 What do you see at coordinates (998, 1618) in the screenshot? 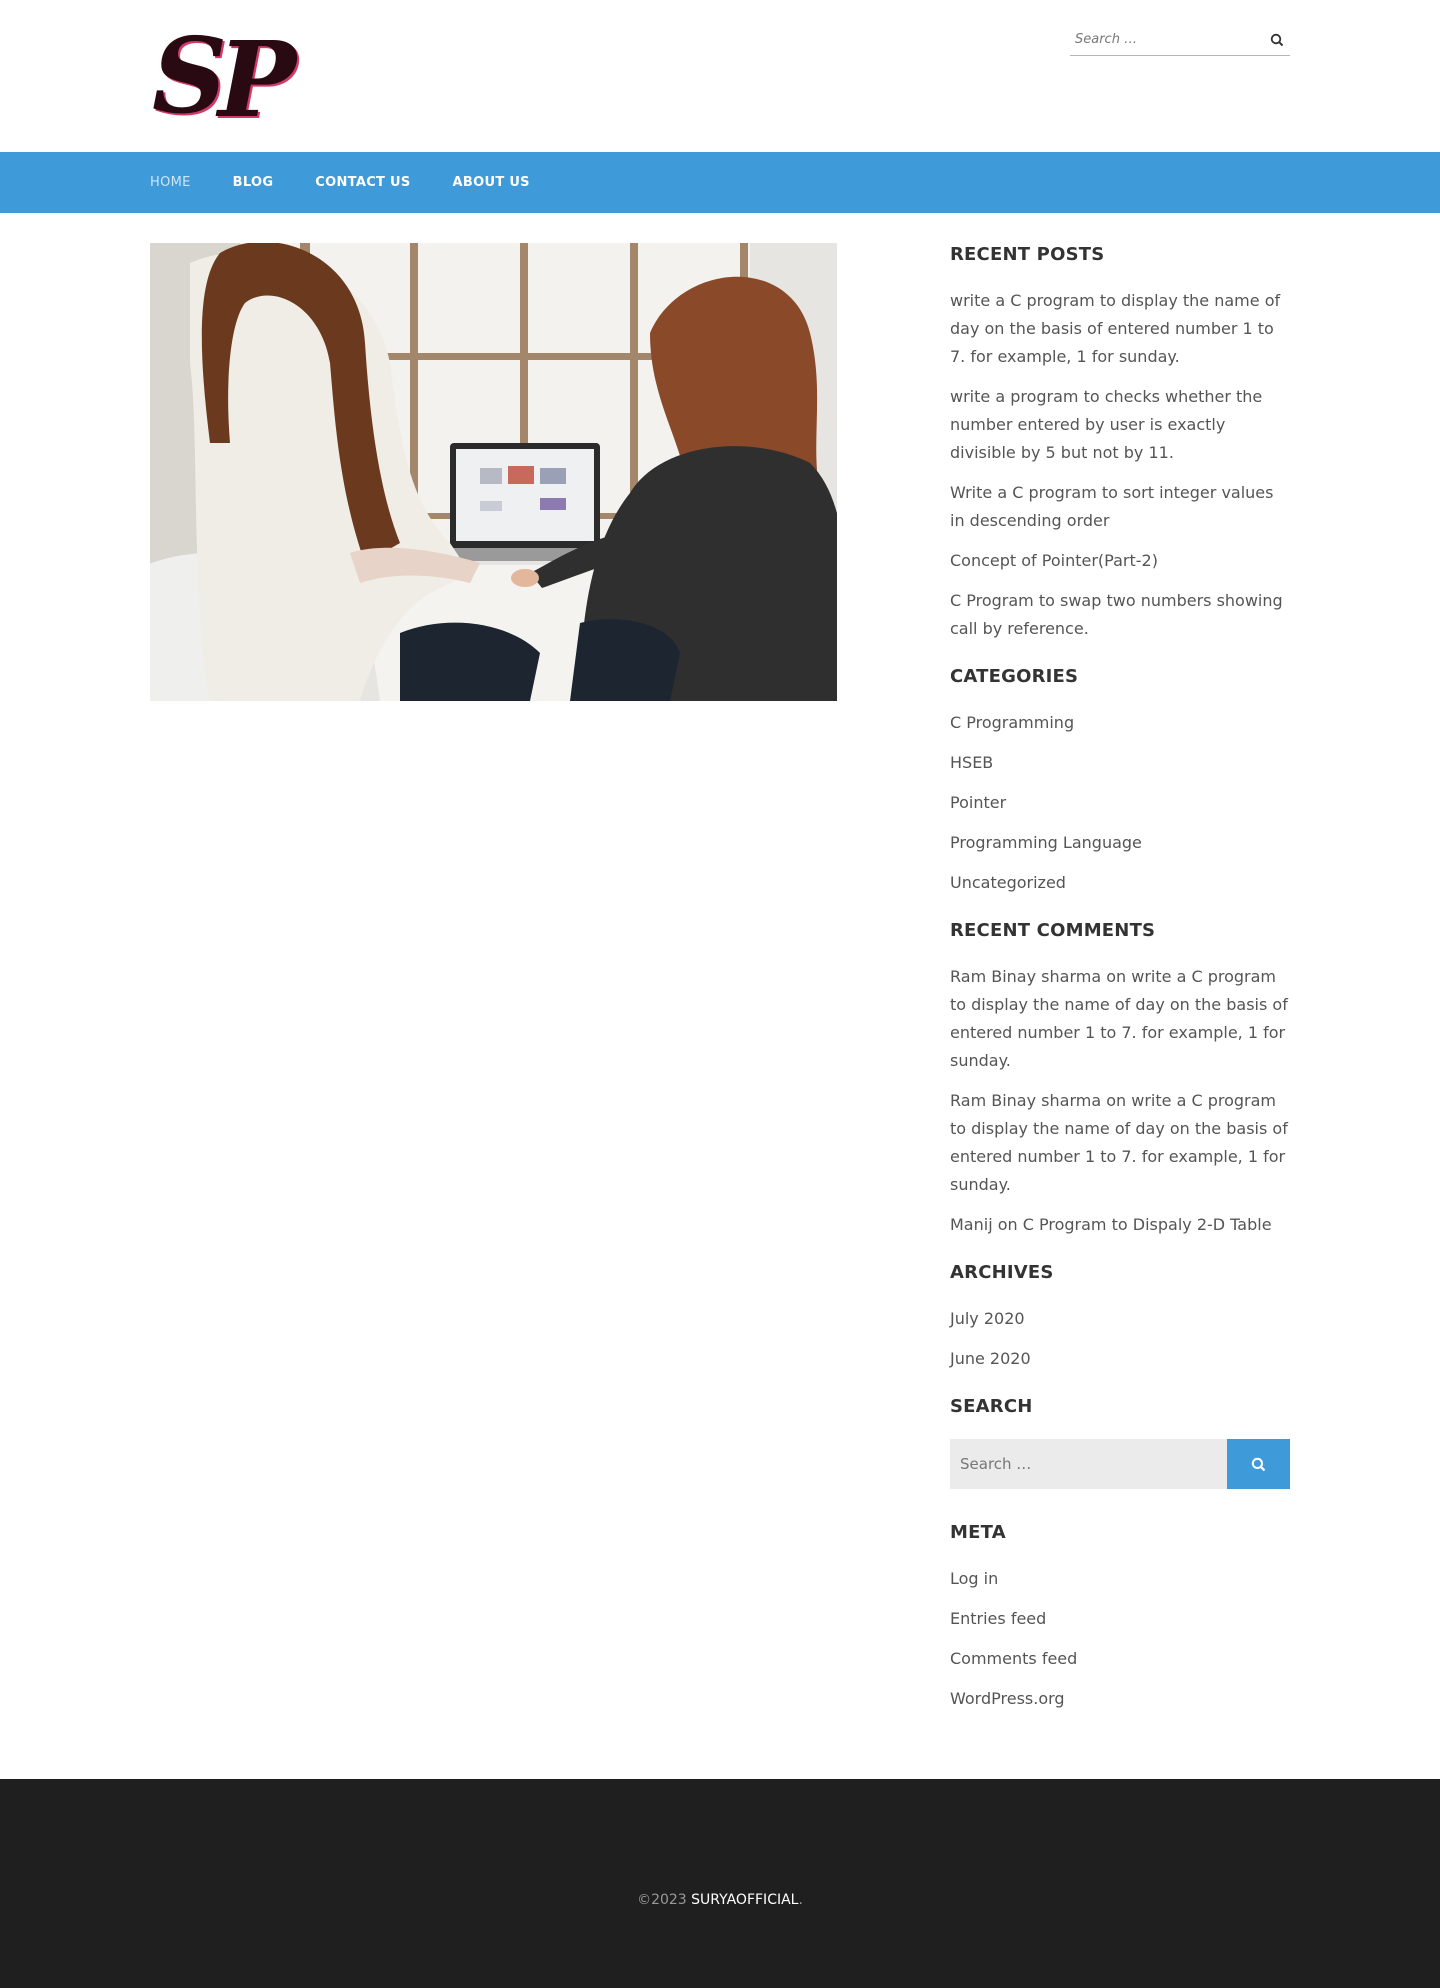
I see `meta-link-entries-feed: Entries feed` at bounding box center [998, 1618].